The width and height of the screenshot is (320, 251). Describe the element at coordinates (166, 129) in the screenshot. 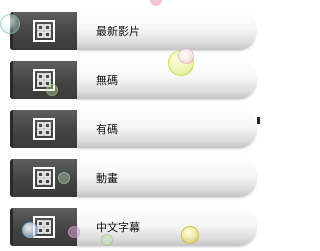

I see `menu-item-label: 有碼` at that location.